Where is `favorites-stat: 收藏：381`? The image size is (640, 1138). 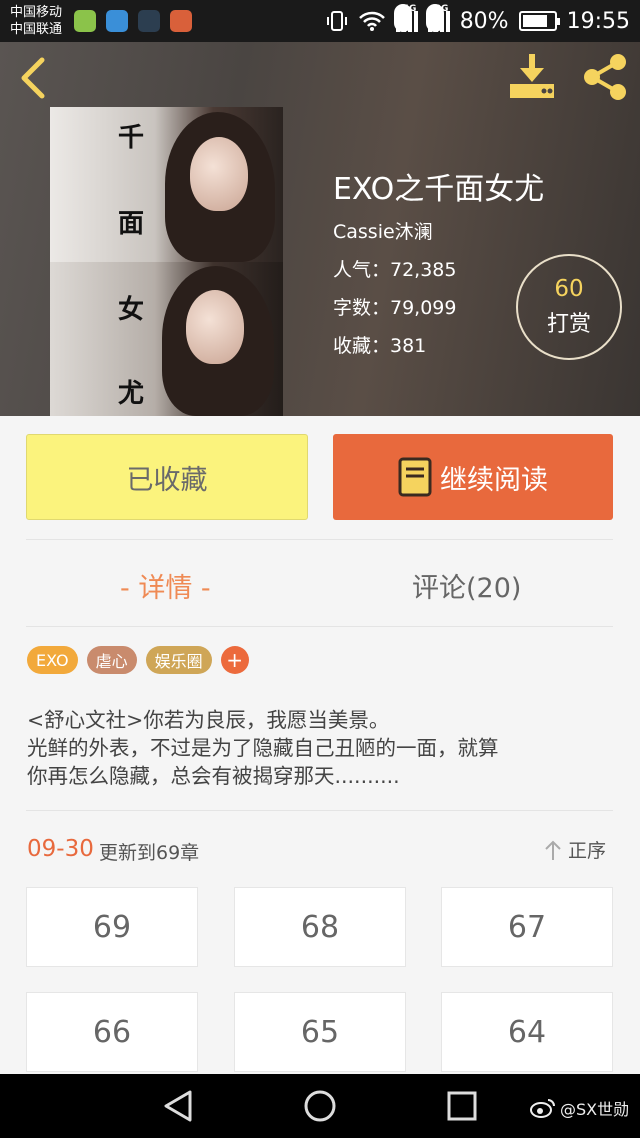 favorites-stat: 收藏：381 is located at coordinates (380, 346).